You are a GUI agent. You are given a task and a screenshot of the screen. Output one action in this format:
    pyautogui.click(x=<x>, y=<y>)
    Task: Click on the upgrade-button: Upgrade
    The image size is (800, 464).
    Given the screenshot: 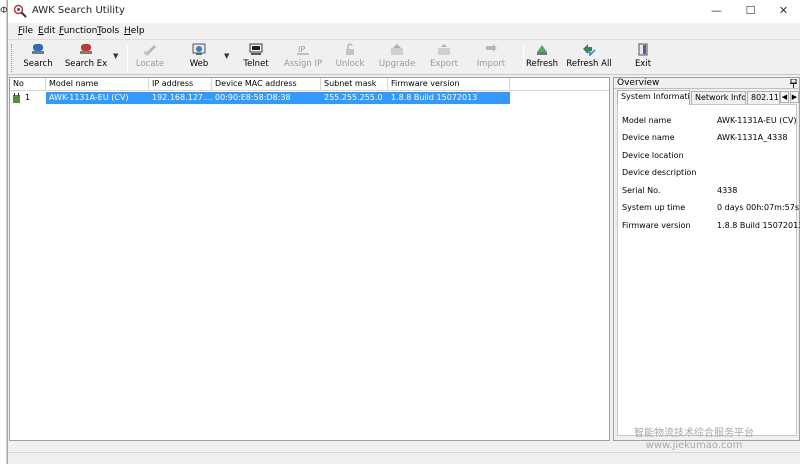 What is the action you would take?
    pyautogui.click(x=397, y=58)
    